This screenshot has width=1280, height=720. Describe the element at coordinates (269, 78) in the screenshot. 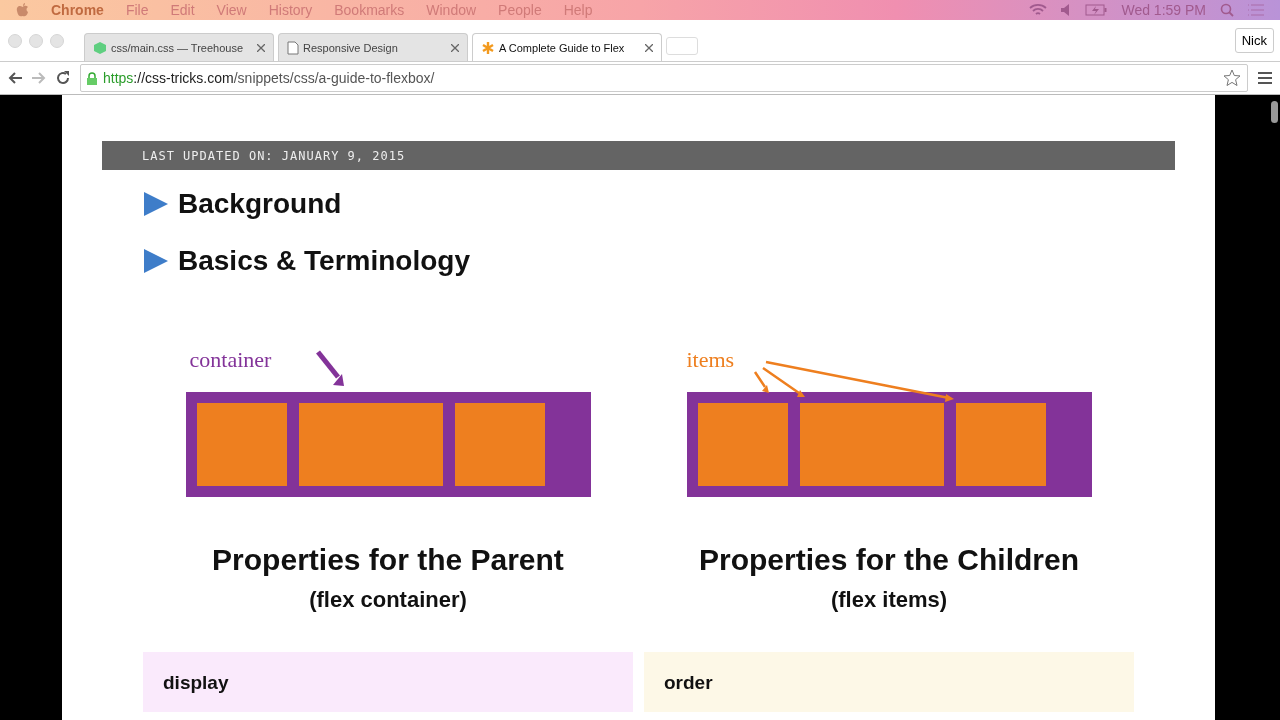

I see `url-text: https://css-tricks.com/snippets/css/a-guide-to-flexbox/` at that location.